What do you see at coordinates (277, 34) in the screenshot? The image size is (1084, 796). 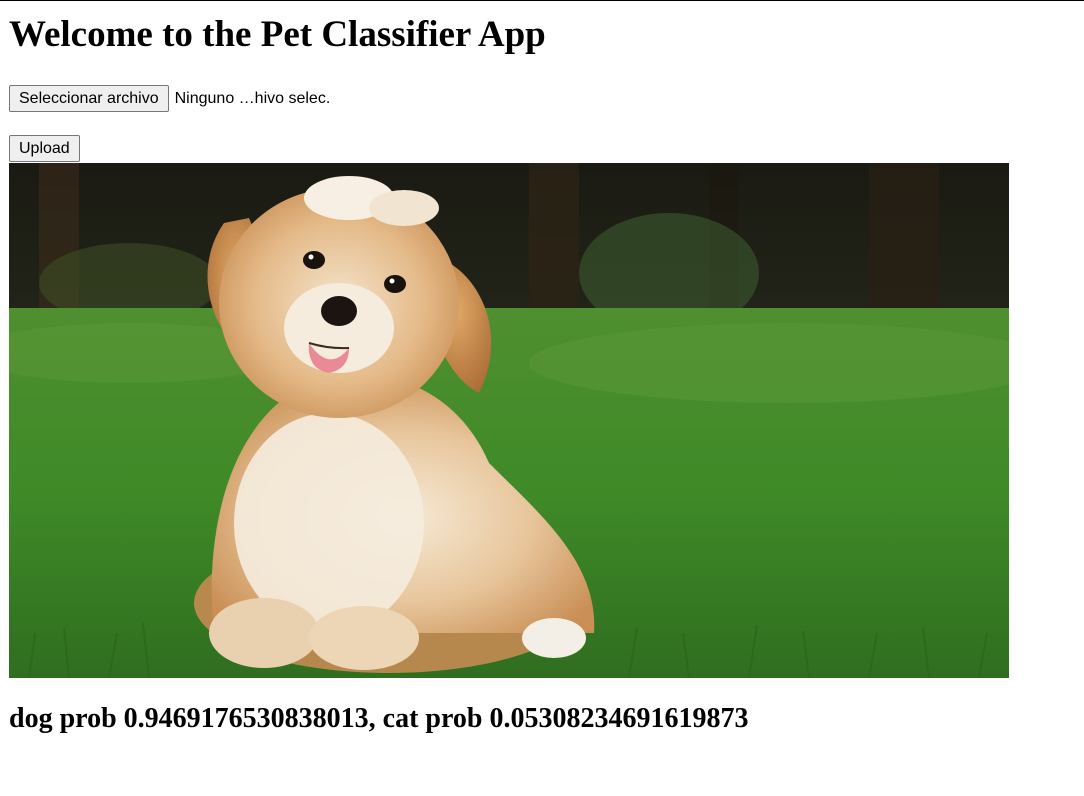 I see `page-title: Welcome to the Pet Classifier App` at bounding box center [277, 34].